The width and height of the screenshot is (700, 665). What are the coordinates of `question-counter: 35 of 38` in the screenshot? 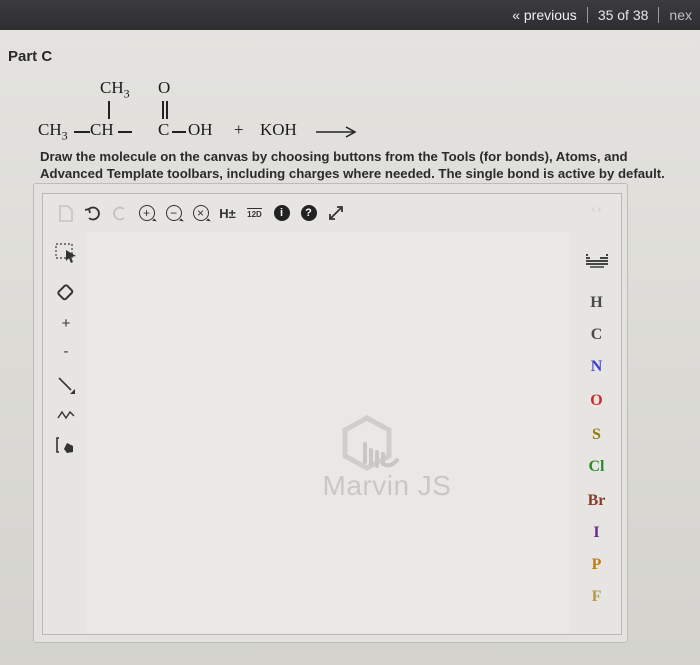 It's located at (623, 15).